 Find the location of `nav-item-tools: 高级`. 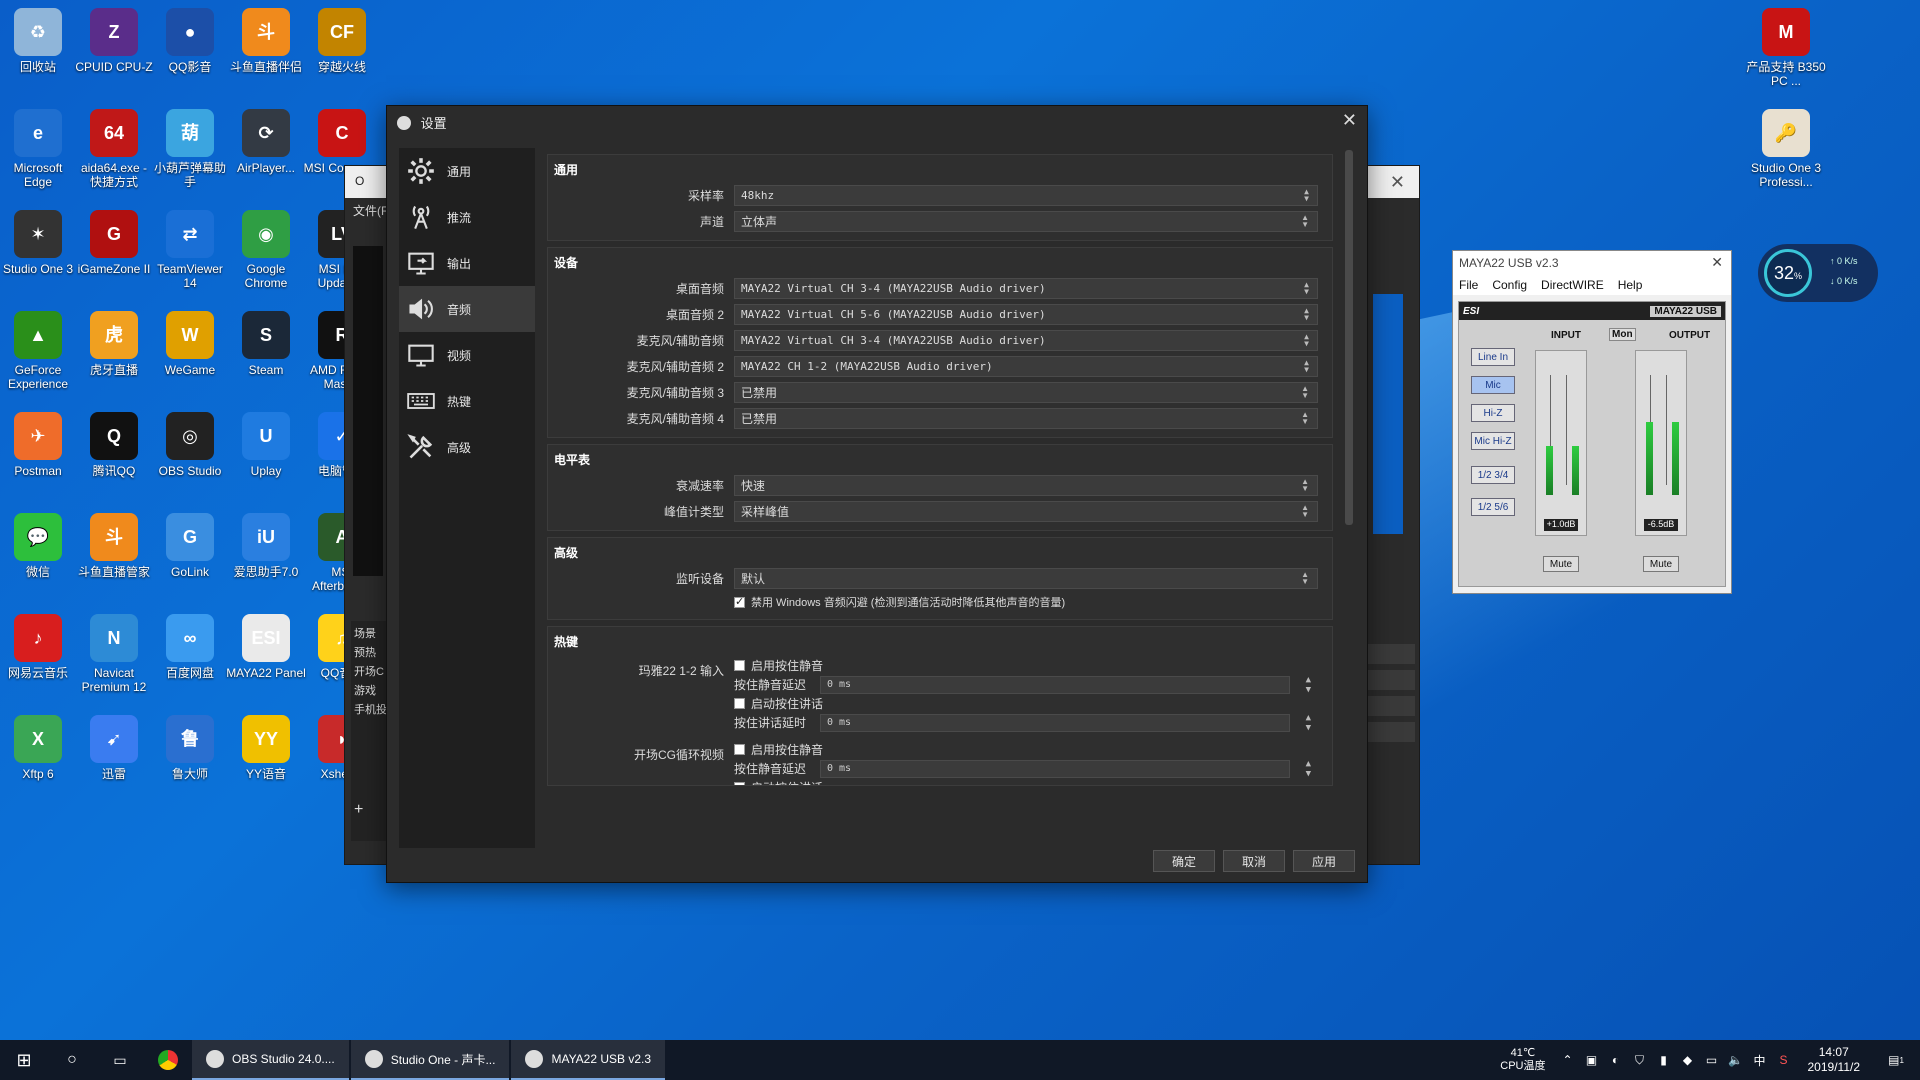

nav-item-tools: 高级 is located at coordinates (467, 447).